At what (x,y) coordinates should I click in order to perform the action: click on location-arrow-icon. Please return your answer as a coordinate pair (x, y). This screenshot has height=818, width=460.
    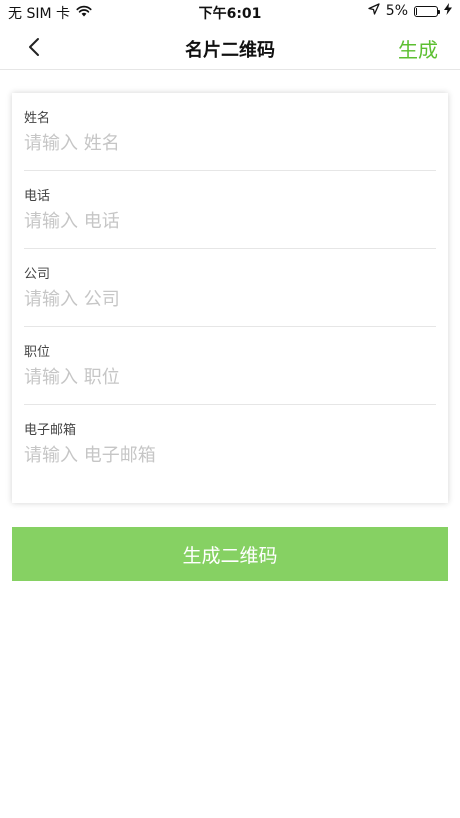
    Looking at the image, I should click on (374, 11).